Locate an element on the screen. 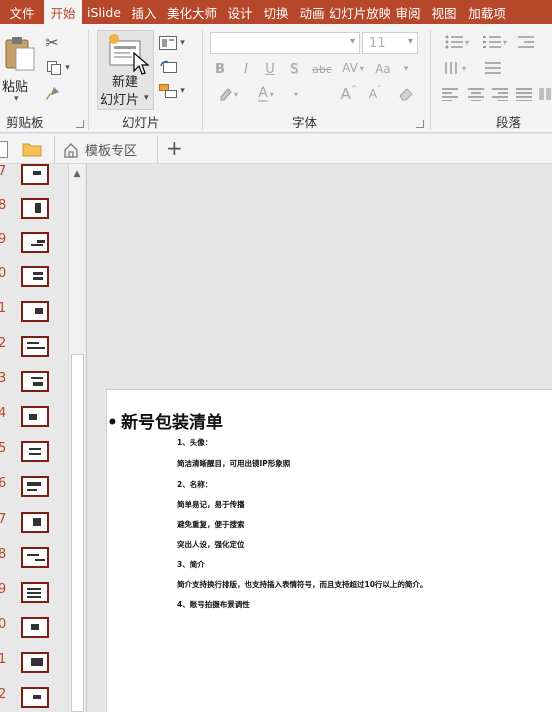 The height and width of the screenshot is (712, 552). ribbon-tab: 审阅 is located at coordinates (408, 12).